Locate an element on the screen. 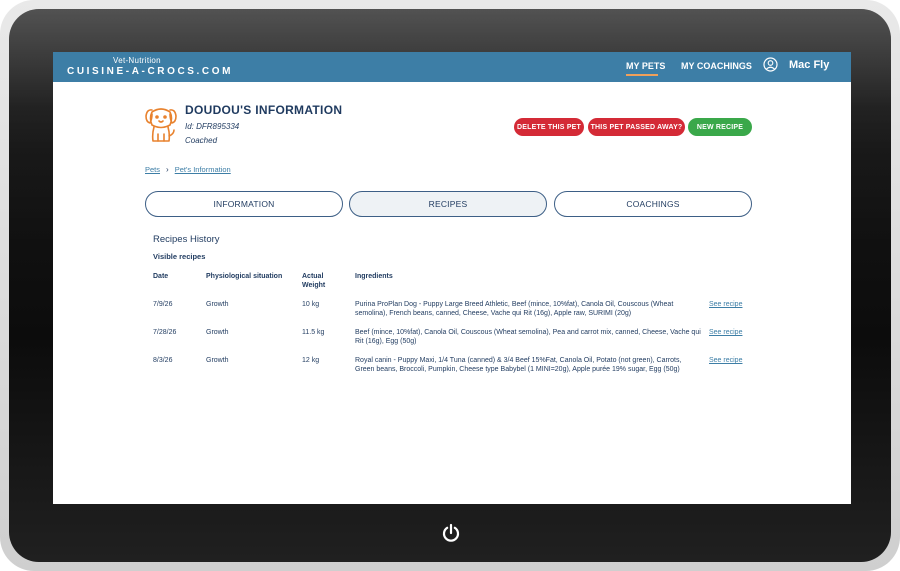 The width and height of the screenshot is (900, 571). column-header-situation: Physiological situation is located at coordinates (244, 276).